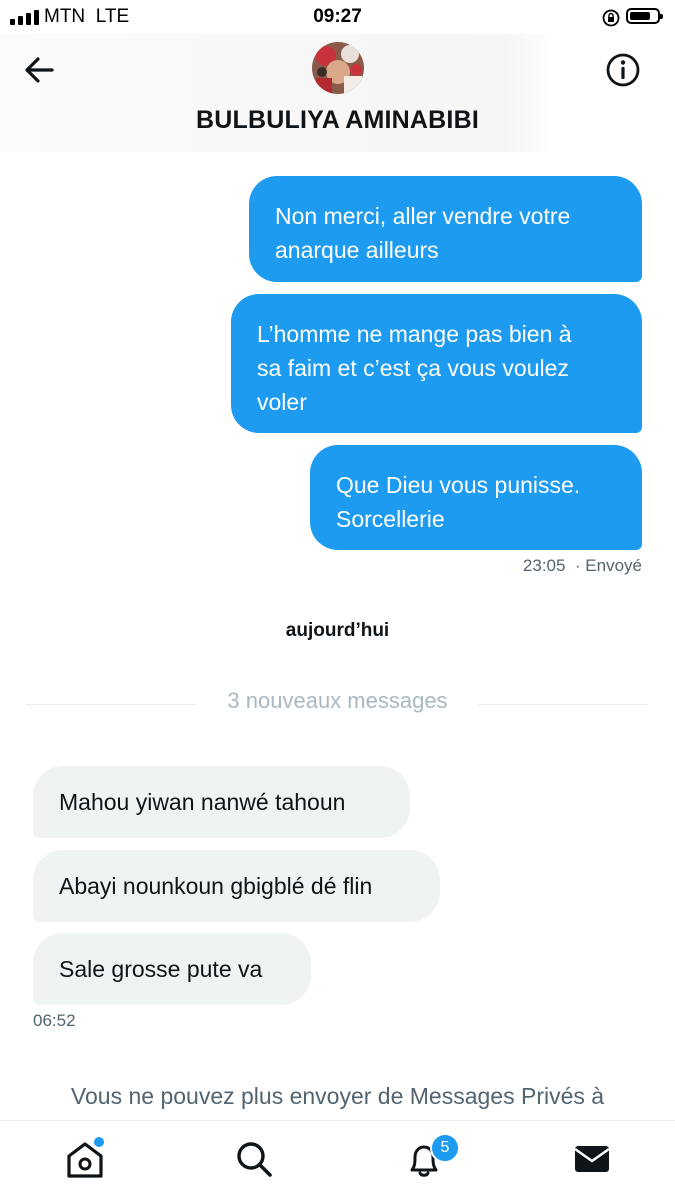 Image resolution: width=675 pixels, height=1201 pixels. I want to click on message-bubble-received: Sale grosse pute va, so click(172, 969).